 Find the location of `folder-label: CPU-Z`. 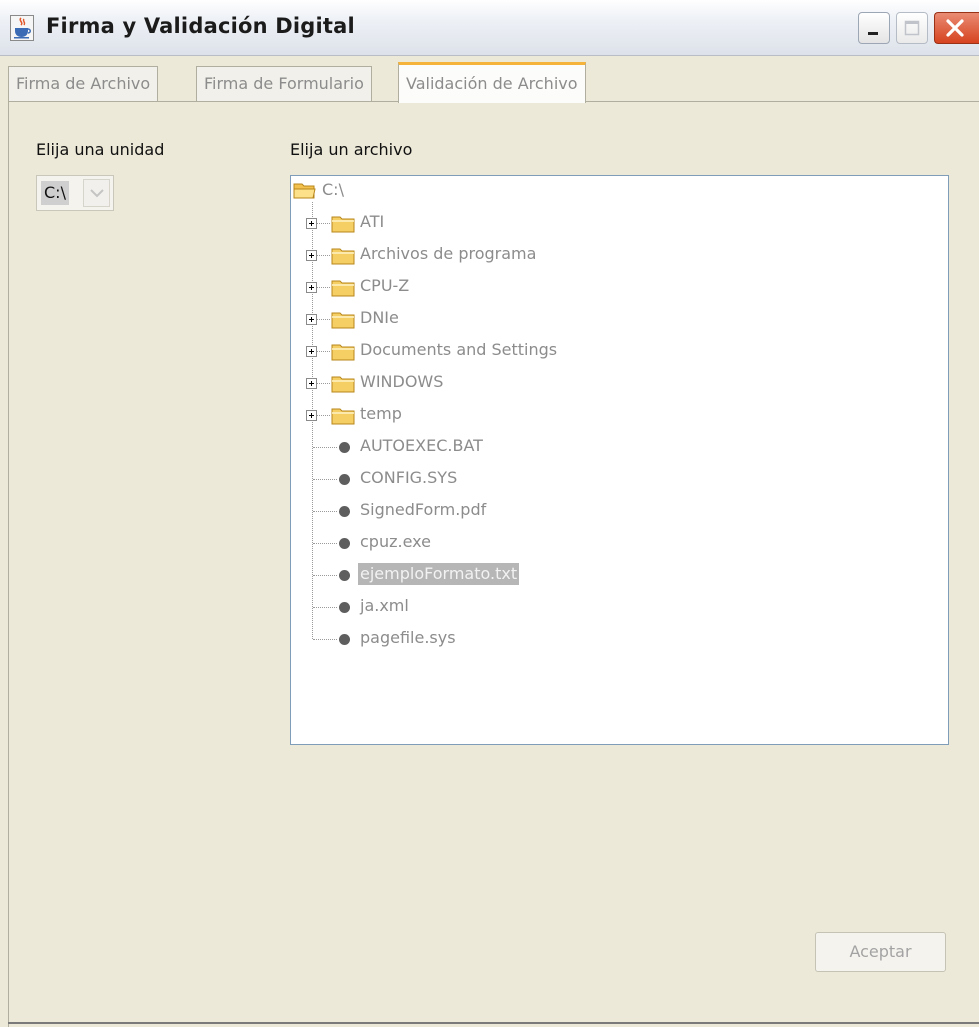

folder-label: CPU-Z is located at coordinates (385, 285).